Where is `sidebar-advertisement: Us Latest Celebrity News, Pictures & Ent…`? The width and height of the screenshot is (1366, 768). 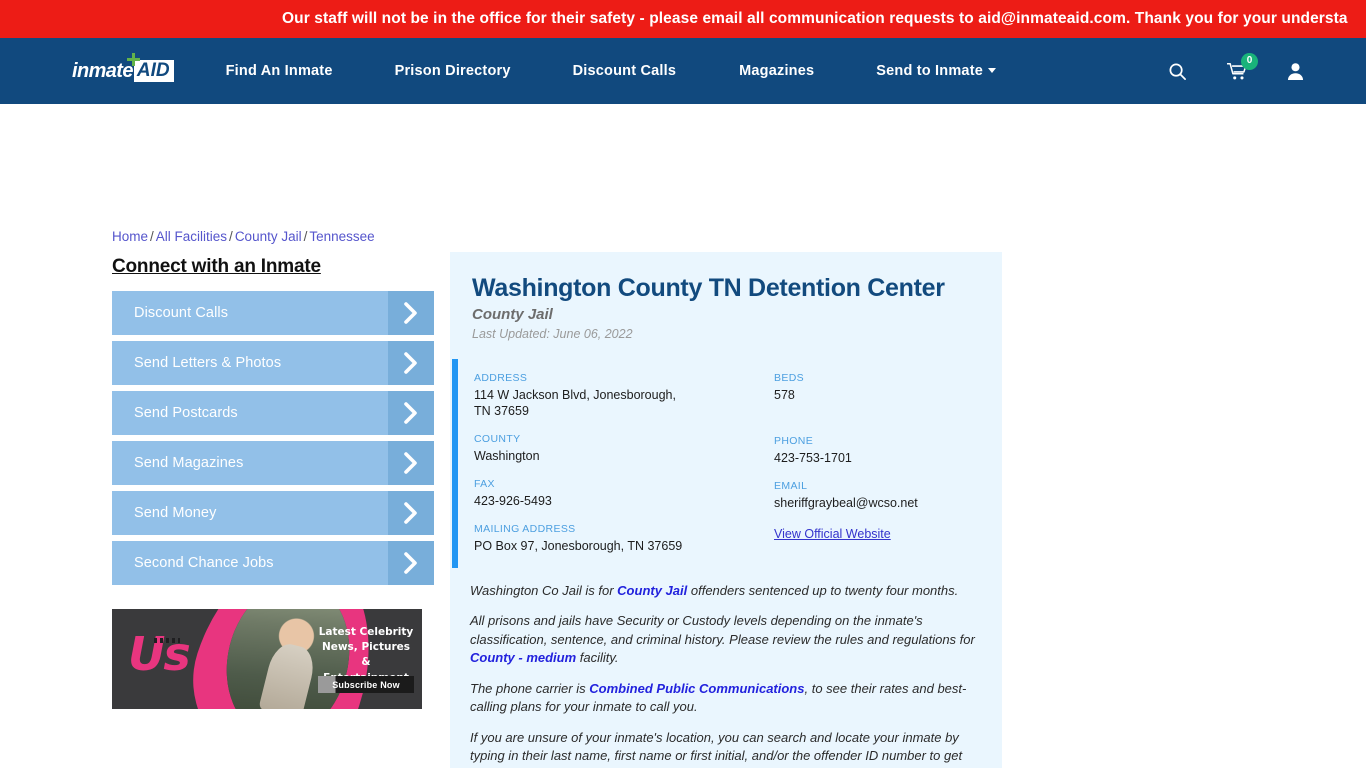 sidebar-advertisement: Us Latest Celebrity News, Pictures & Ent… is located at coordinates (267, 659).